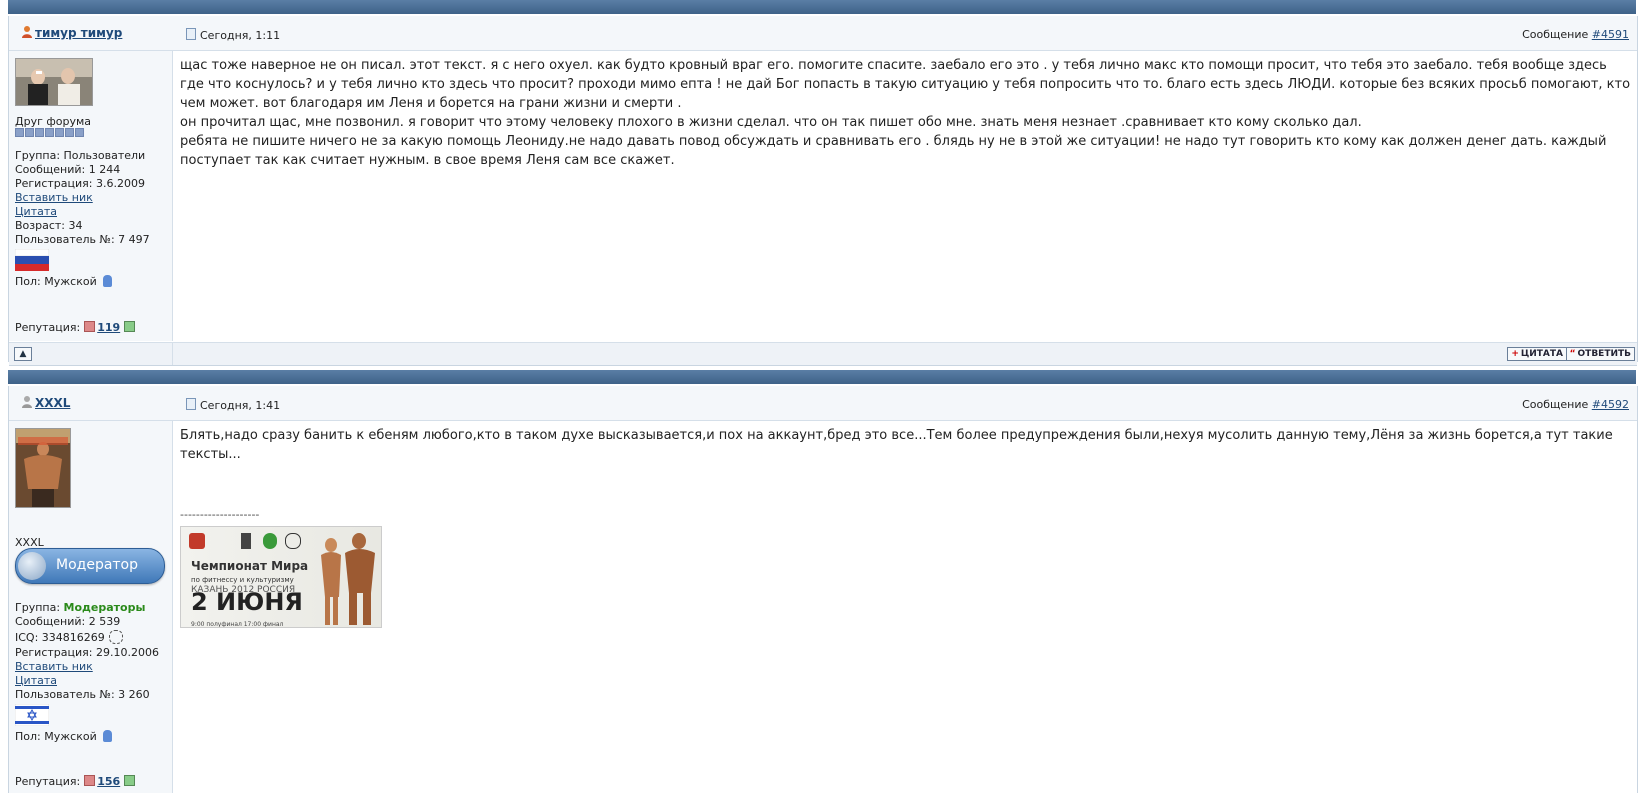 This screenshot has height=793, width=1644. I want to click on author-name: тимур тимур, so click(79, 33).